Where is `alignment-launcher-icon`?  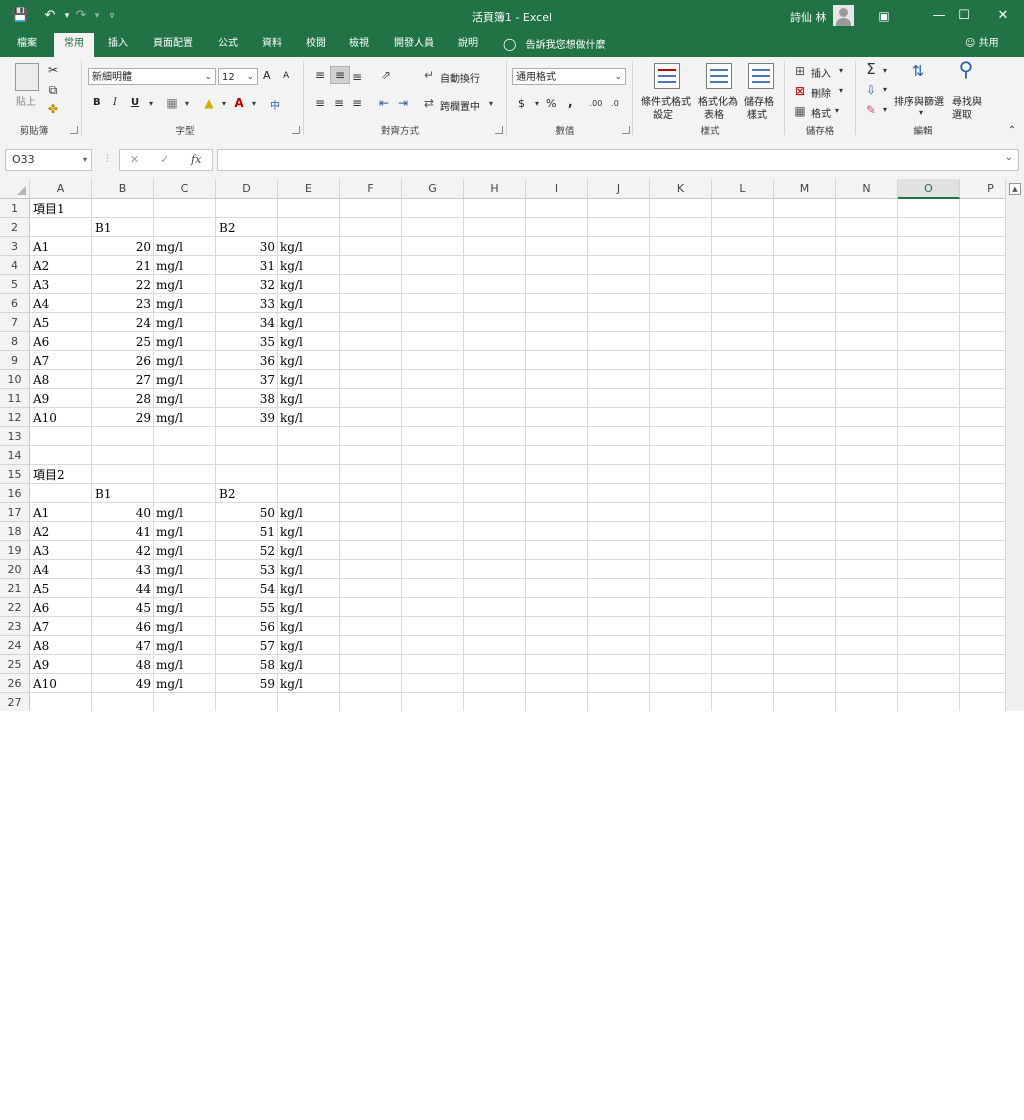 alignment-launcher-icon is located at coordinates (499, 130).